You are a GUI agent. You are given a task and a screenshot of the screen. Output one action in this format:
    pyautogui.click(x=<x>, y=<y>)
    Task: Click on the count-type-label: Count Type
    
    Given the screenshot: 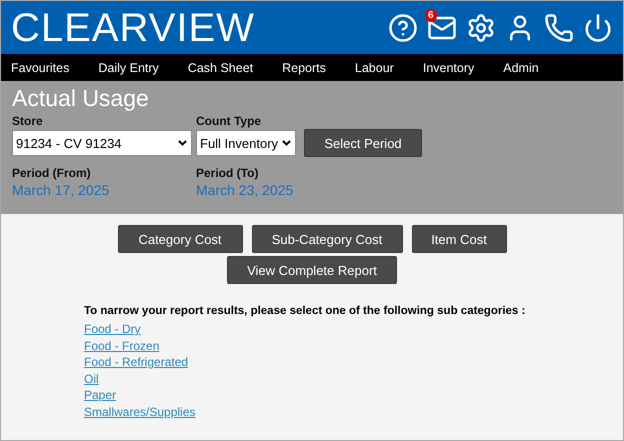 What is the action you would take?
    pyautogui.click(x=229, y=121)
    